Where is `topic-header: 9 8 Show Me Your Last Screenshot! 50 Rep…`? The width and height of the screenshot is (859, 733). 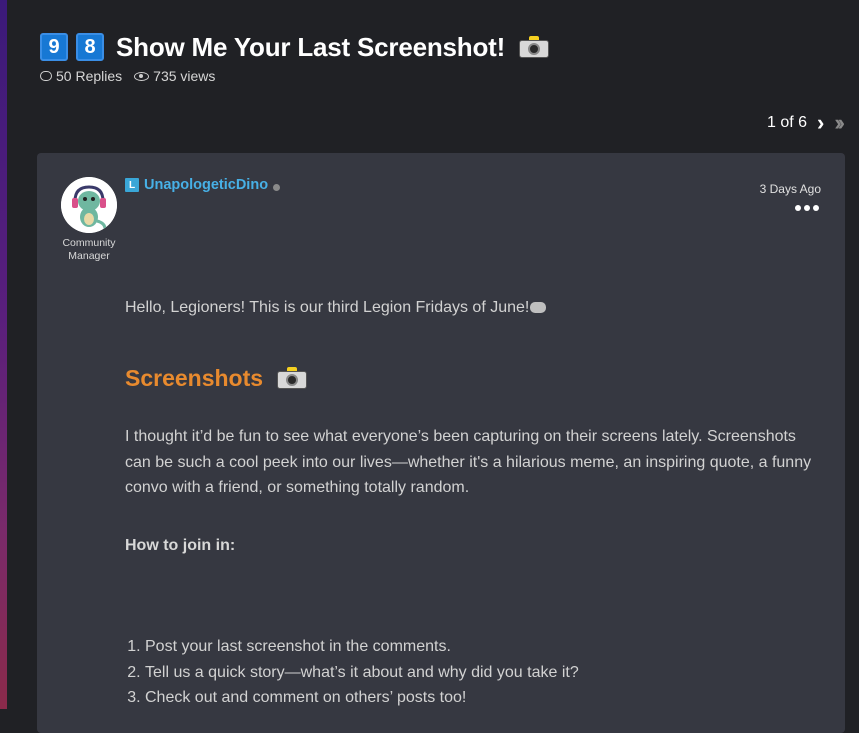 topic-header: 9 8 Show Me Your Last Screenshot! 50 Rep… is located at coordinates (439, 57).